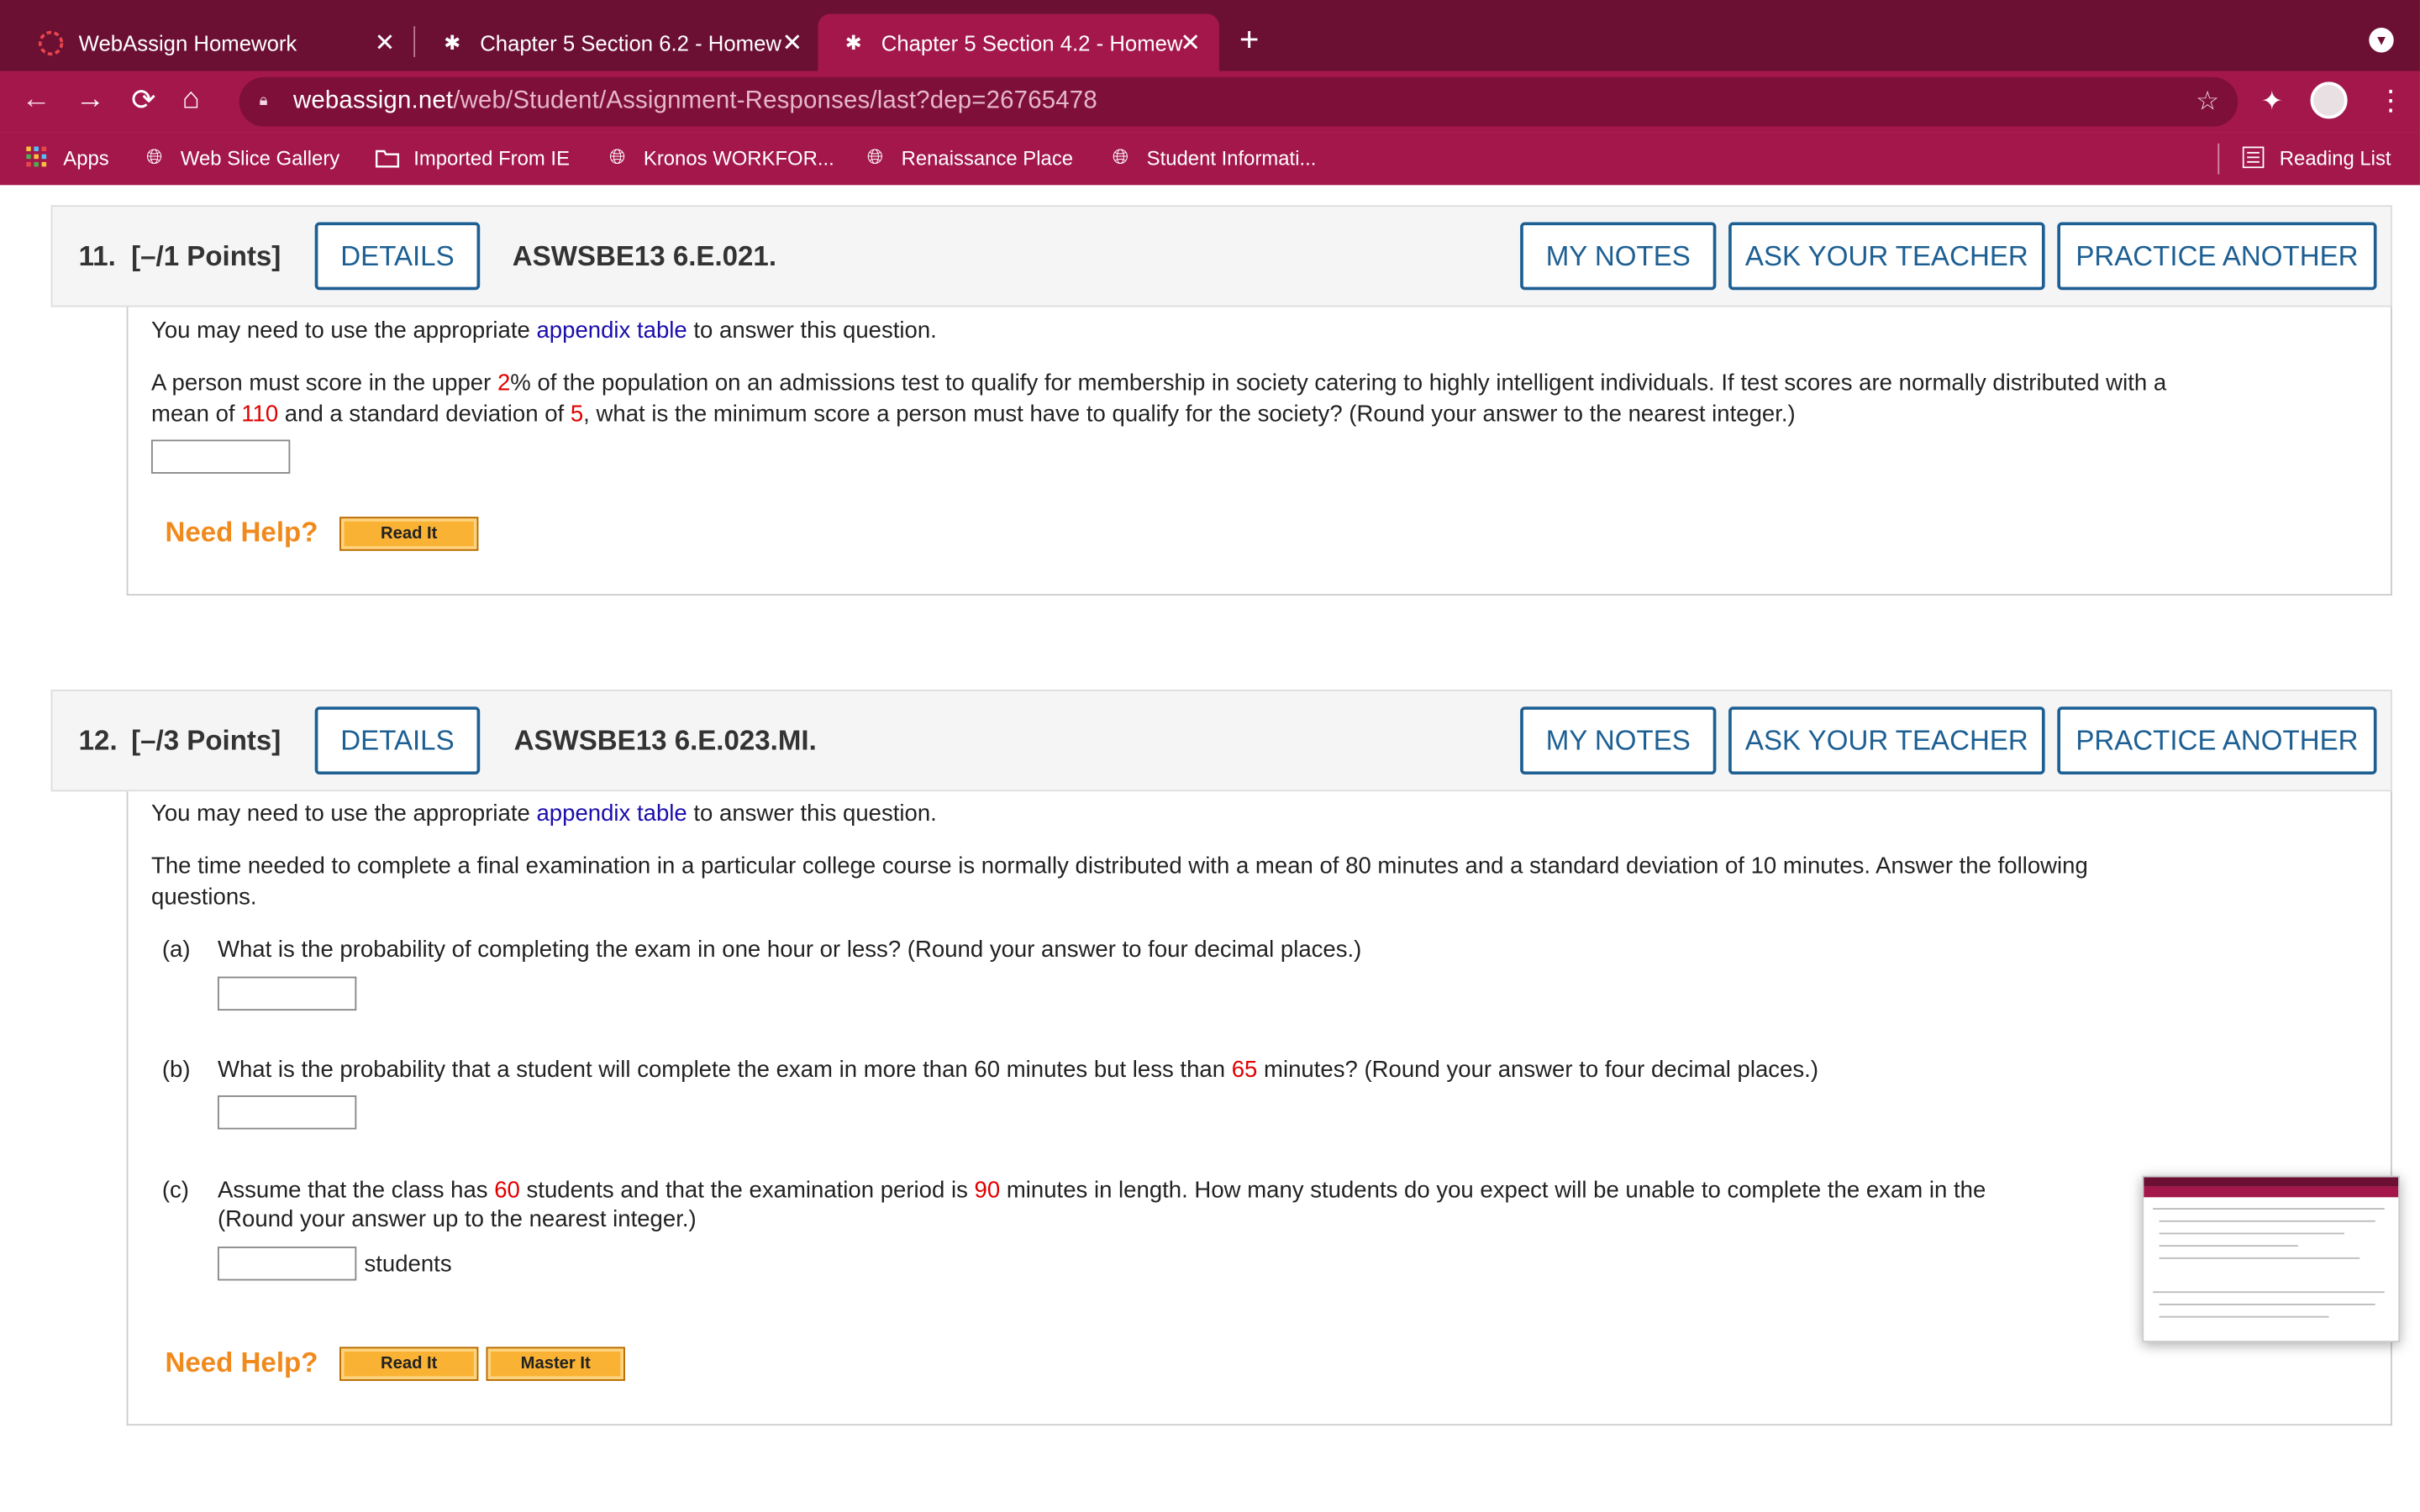 The width and height of the screenshot is (2420, 1512). Describe the element at coordinates (287, 1264) in the screenshot. I see `part-c-answer-input` at that location.